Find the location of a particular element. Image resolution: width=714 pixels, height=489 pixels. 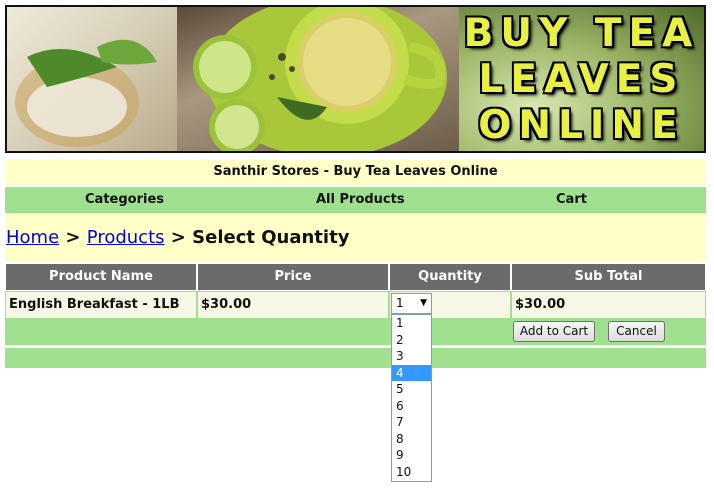

tea-glass-illustration is located at coordinates (86, 93).